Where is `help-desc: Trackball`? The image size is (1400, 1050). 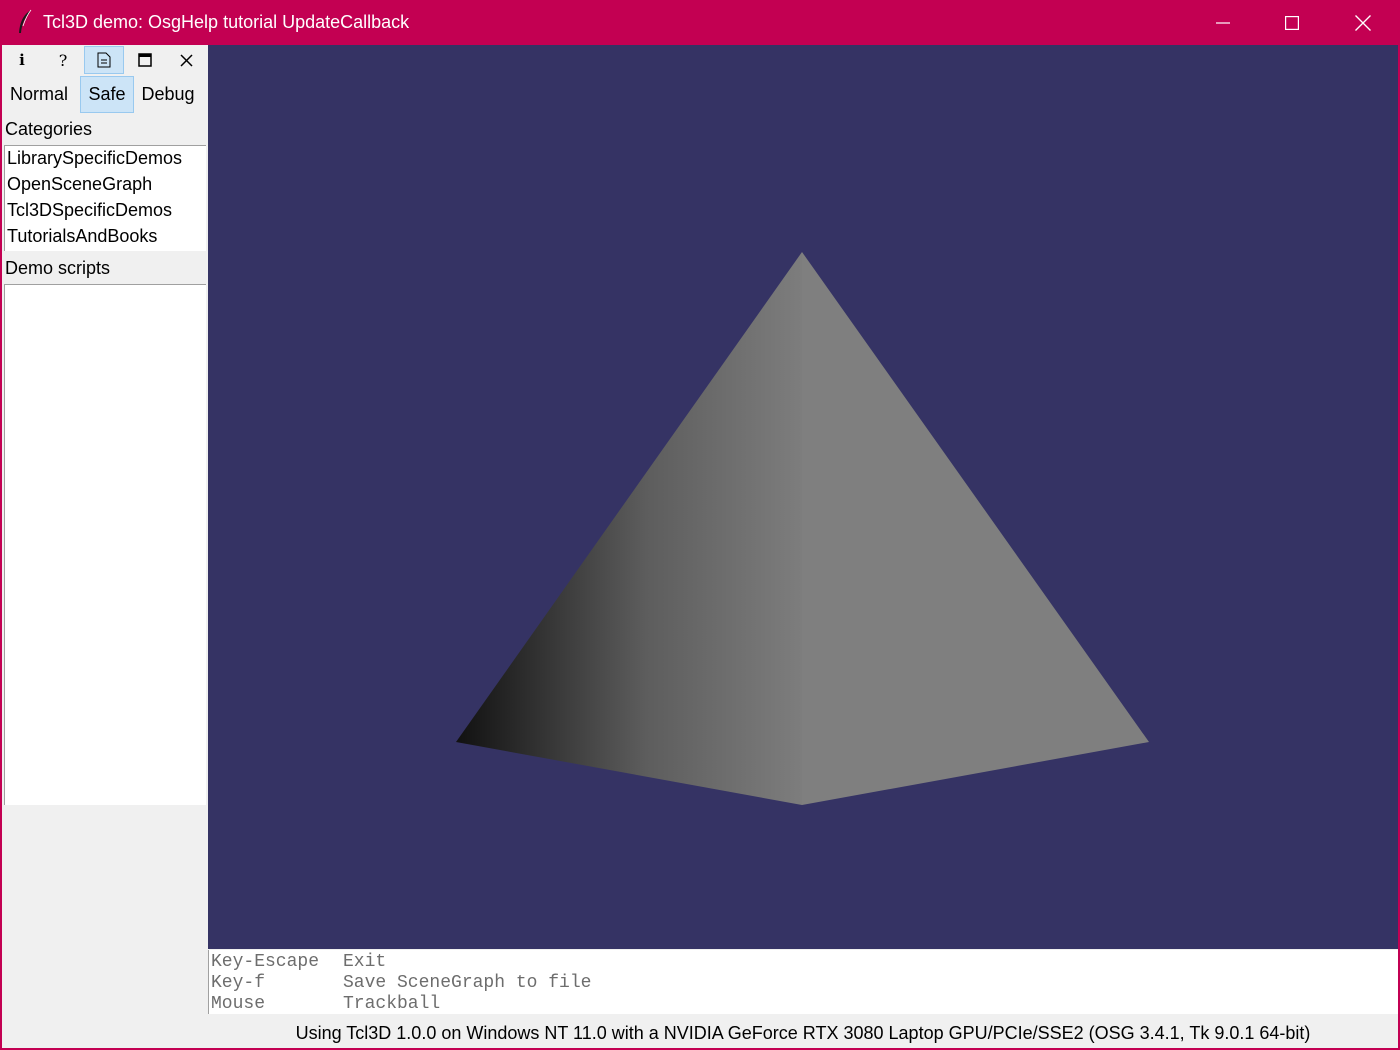 help-desc: Trackball is located at coordinates (392, 1004).